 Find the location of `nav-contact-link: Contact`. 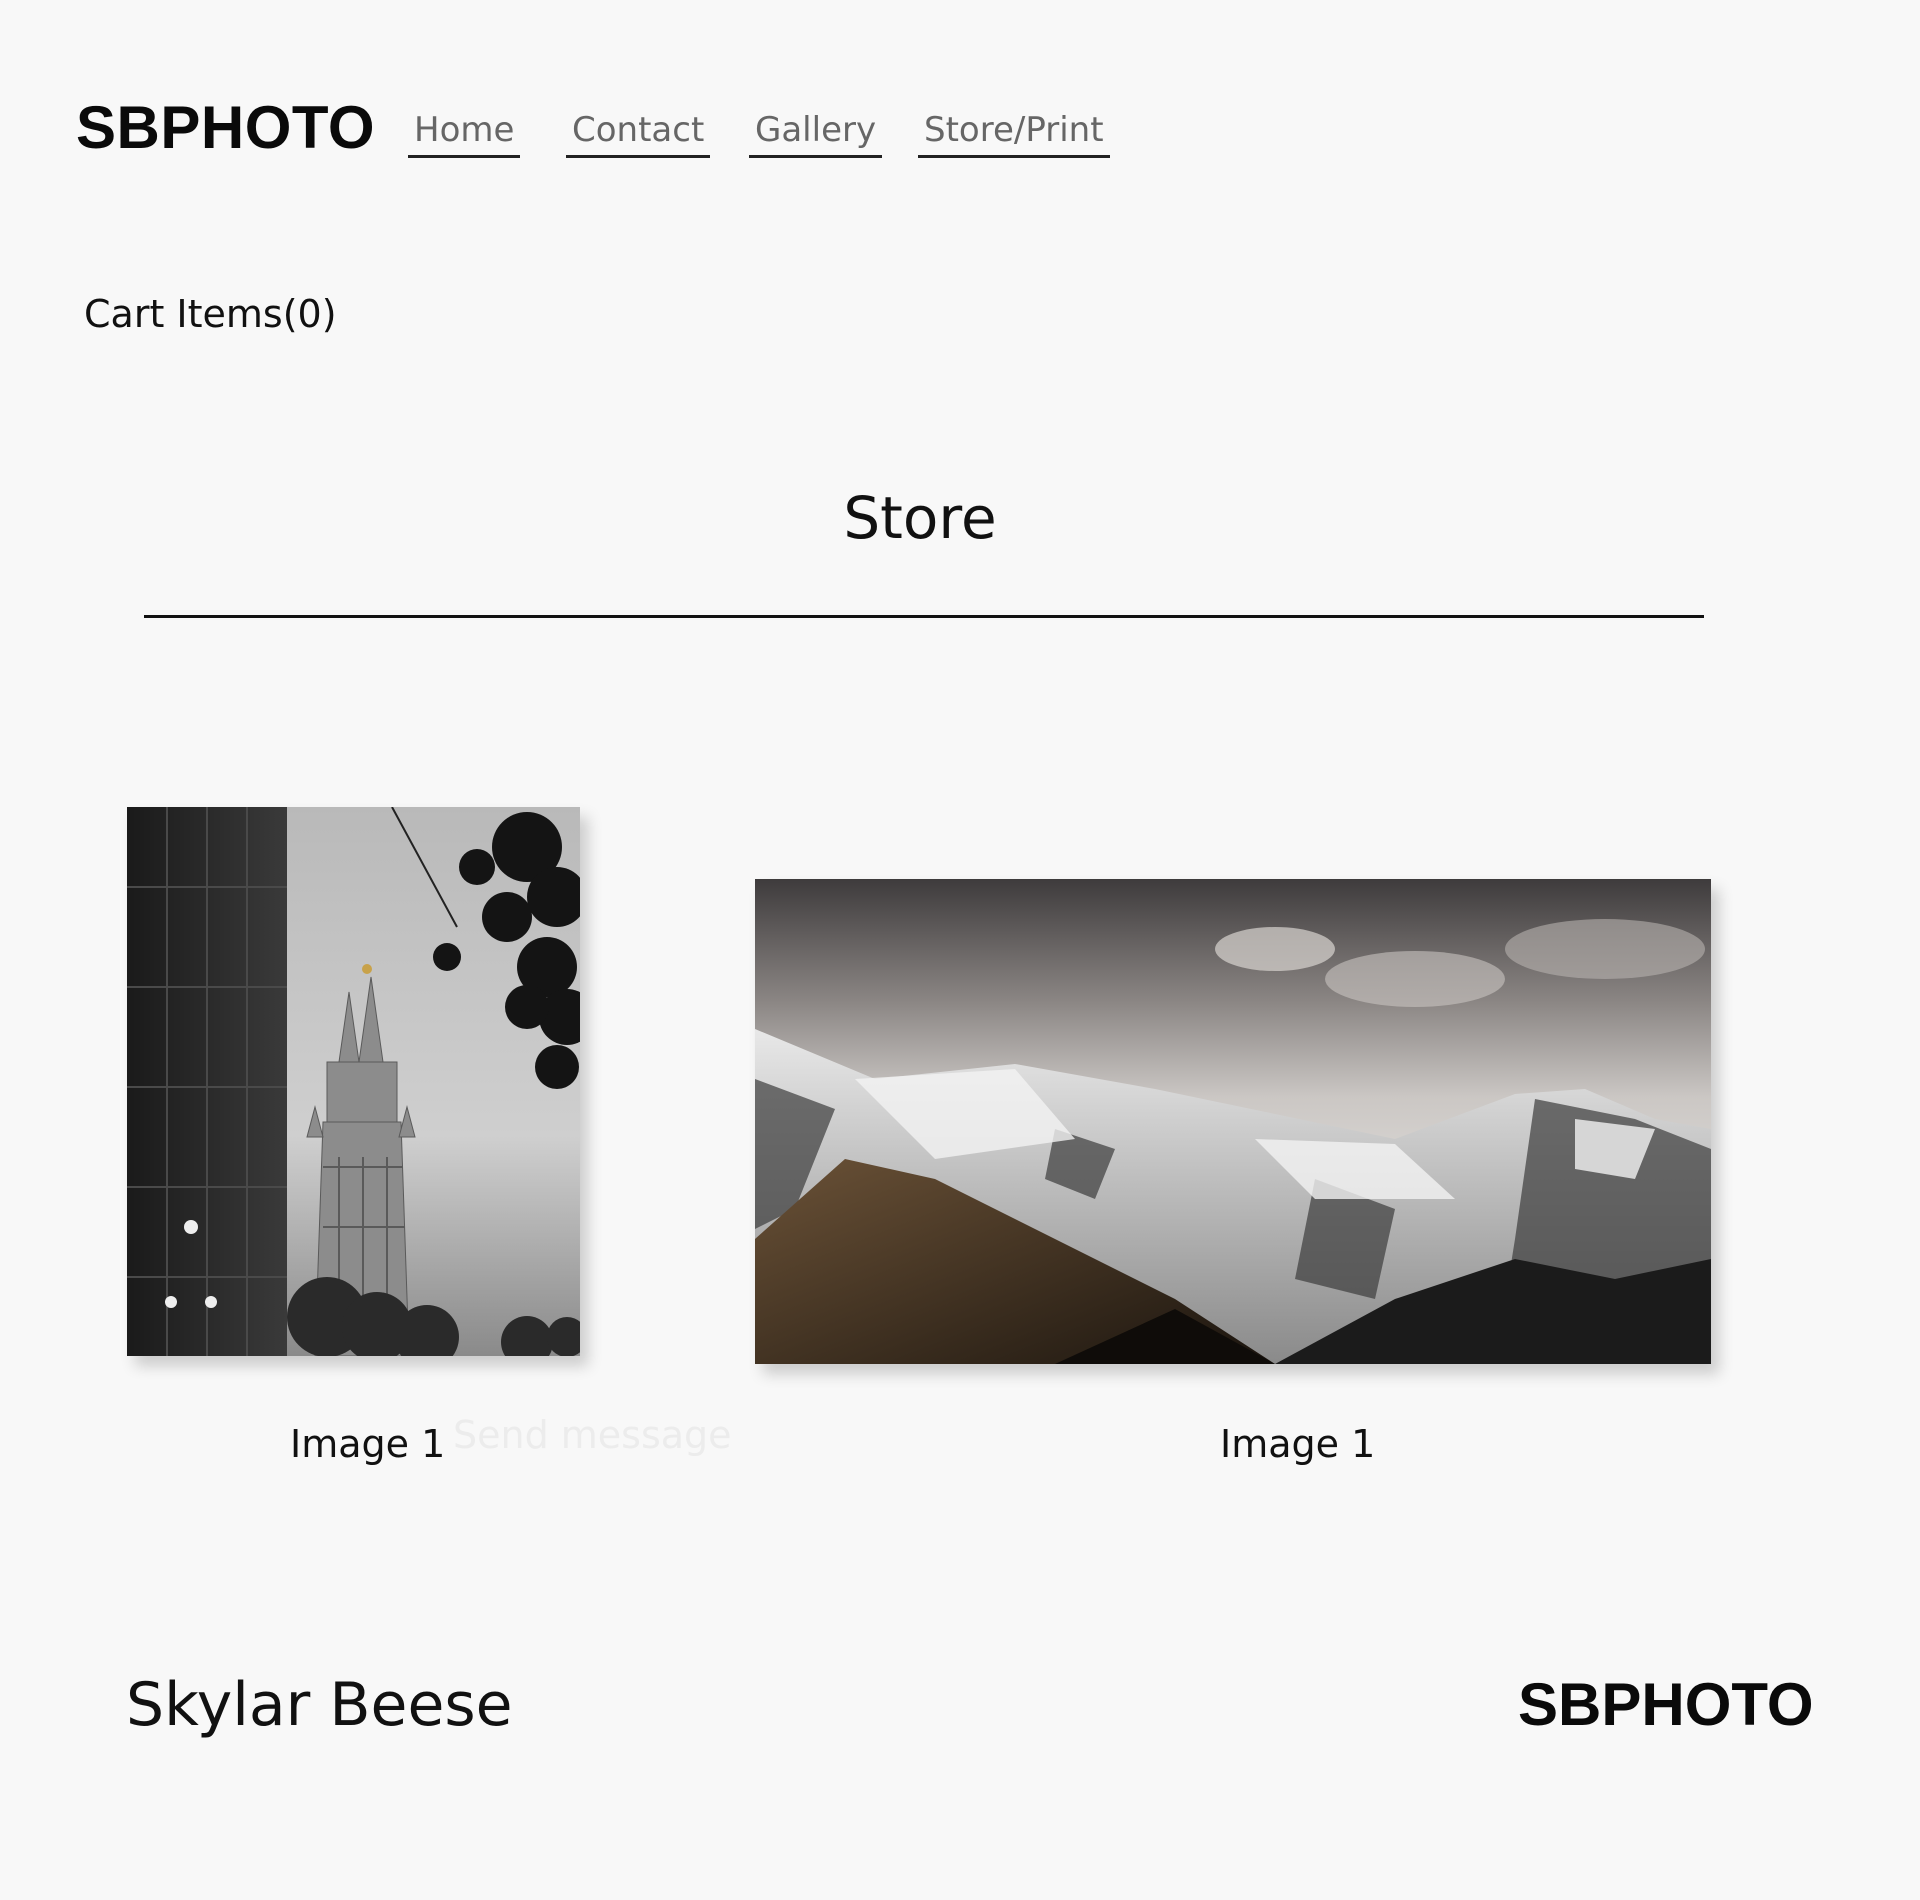

nav-contact-link: Contact is located at coordinates (638, 135).